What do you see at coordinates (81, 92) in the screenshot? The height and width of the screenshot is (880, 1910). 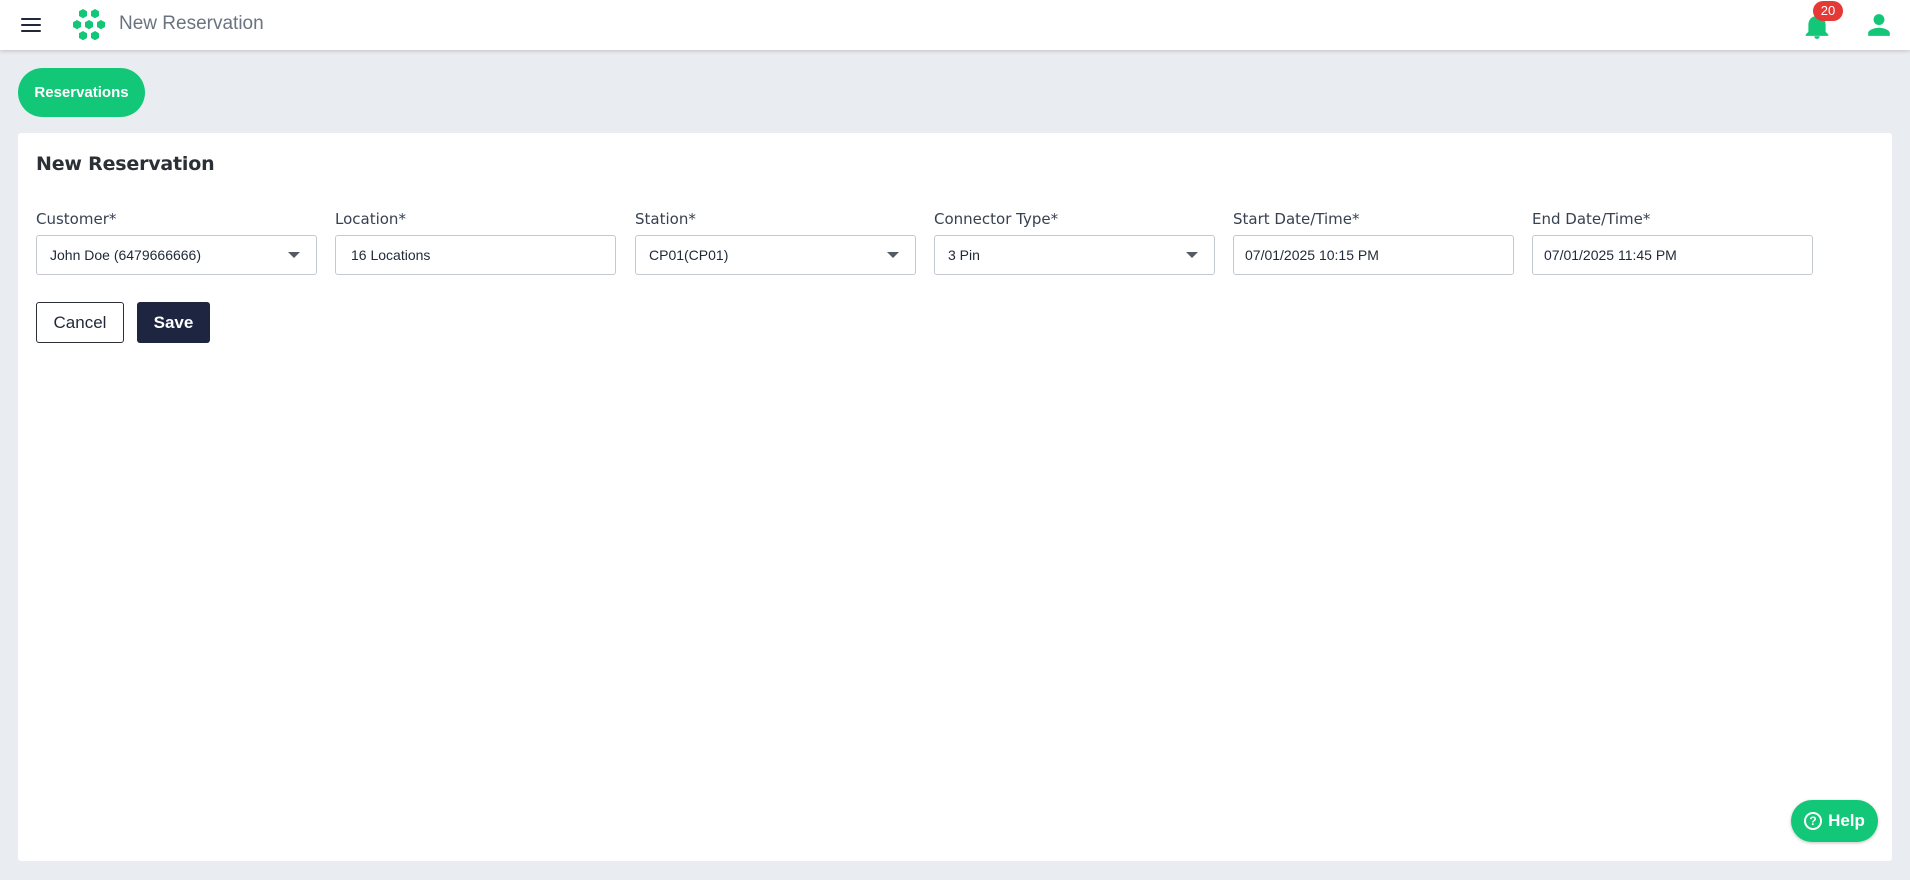 I see `tab-reservations: Reservations` at bounding box center [81, 92].